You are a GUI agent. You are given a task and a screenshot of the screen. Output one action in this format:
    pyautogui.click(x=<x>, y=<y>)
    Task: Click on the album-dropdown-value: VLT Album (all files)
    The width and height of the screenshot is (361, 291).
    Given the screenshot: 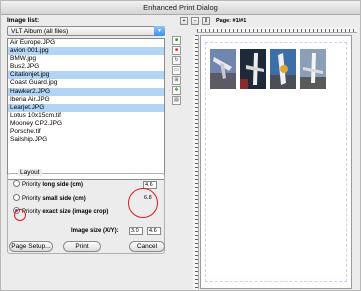 What is the action you would take?
    pyautogui.click(x=40, y=31)
    